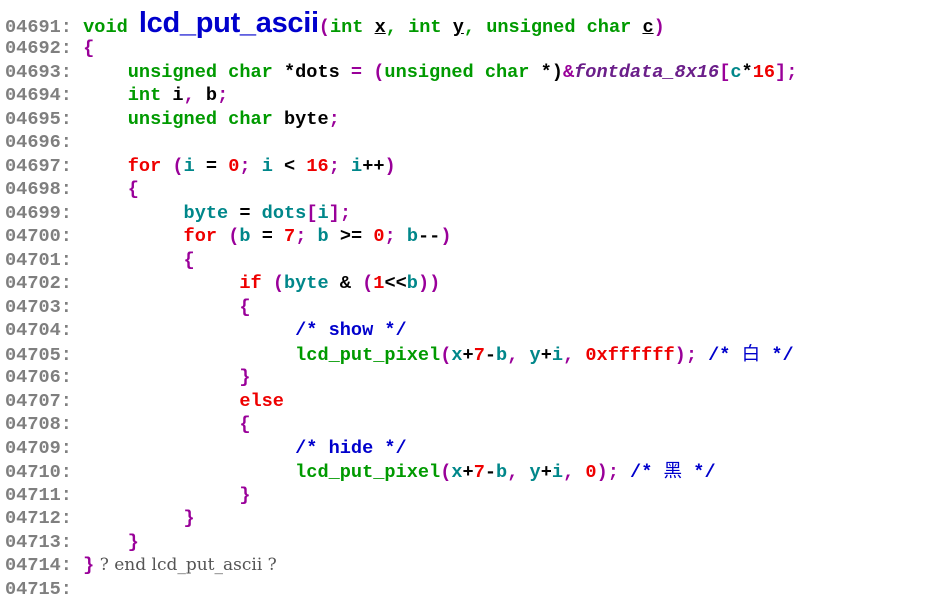 The width and height of the screenshot is (931, 604). Describe the element at coordinates (467, 120) in the screenshot. I see `code-line: 04695: unsigned char byte;` at that location.